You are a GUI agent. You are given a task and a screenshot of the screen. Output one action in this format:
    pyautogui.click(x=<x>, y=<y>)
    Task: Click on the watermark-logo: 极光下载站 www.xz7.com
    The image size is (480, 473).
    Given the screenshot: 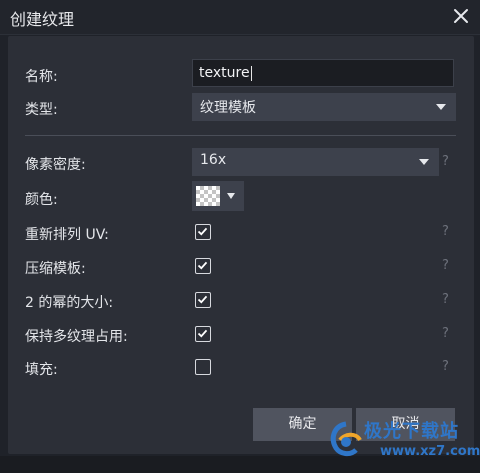 What is the action you would take?
    pyautogui.click(x=402, y=441)
    